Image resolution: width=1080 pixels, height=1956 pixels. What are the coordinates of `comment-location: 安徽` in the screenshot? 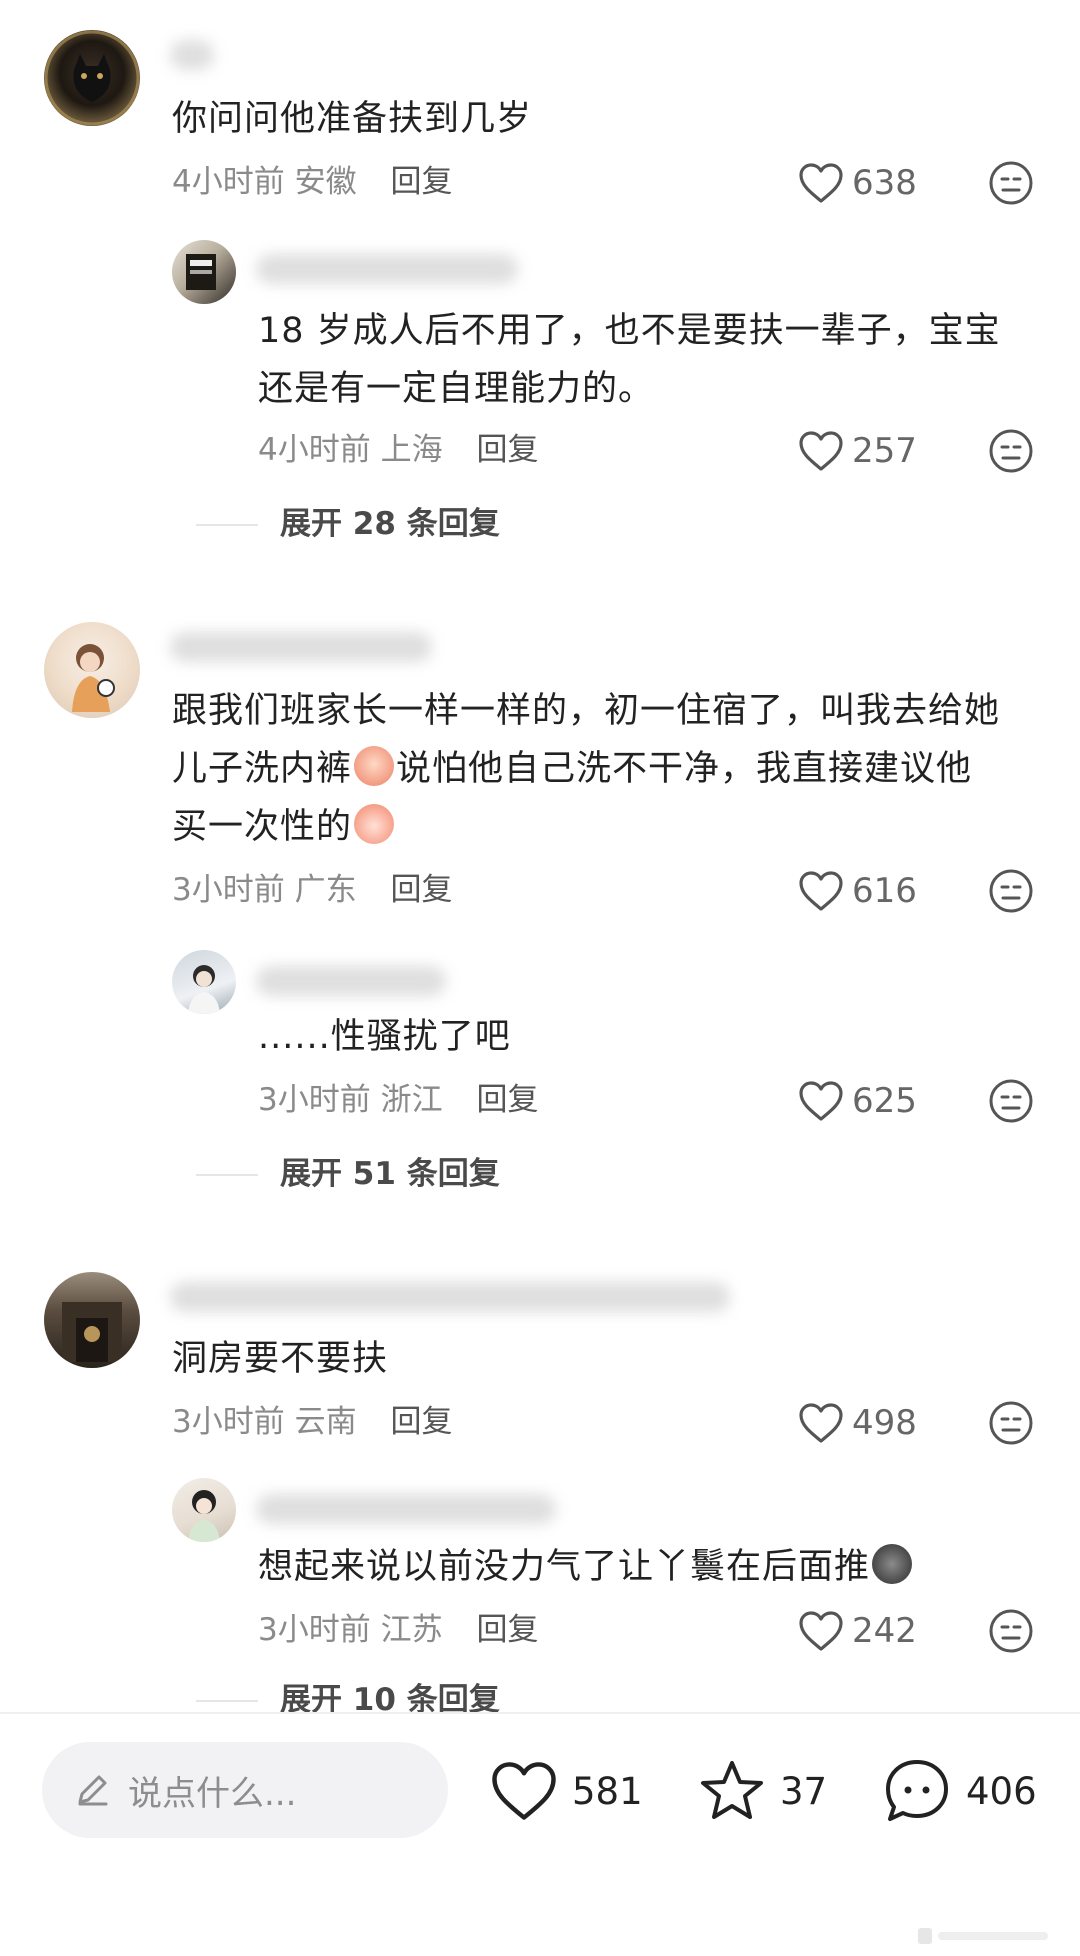 It's located at (325, 182).